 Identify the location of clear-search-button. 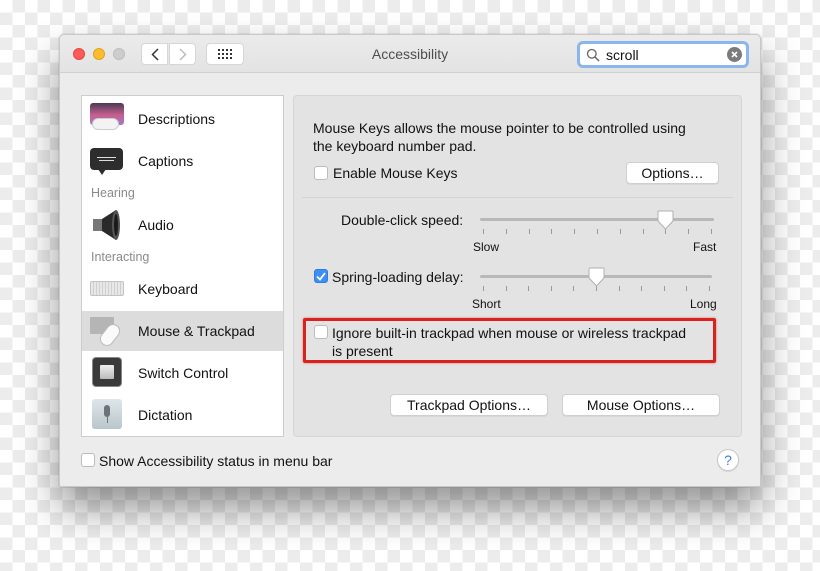
(734, 54).